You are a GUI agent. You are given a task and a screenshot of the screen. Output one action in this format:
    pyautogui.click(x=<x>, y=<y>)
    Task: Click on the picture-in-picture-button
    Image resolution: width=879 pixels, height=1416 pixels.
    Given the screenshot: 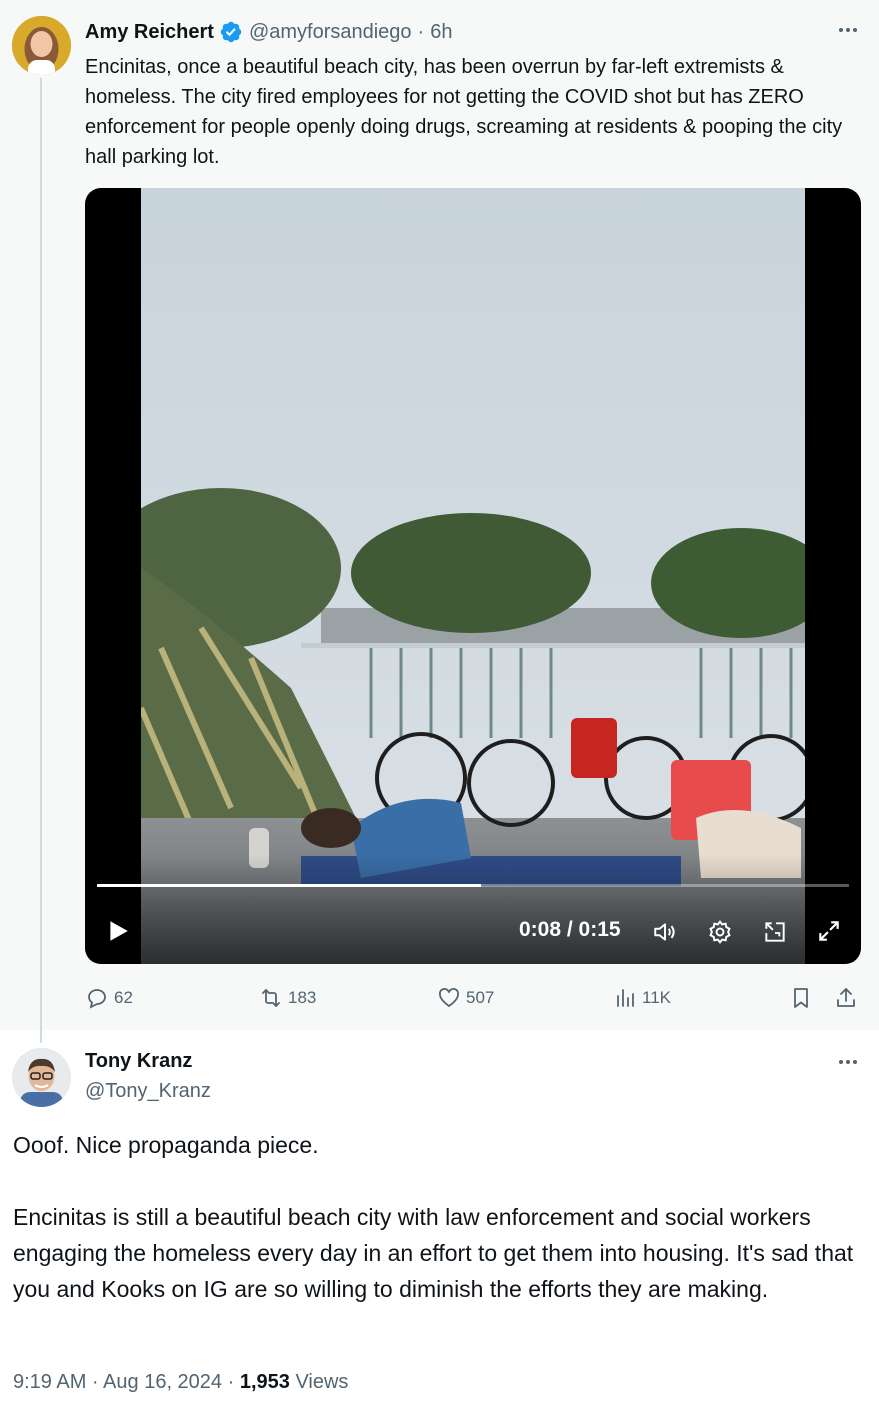 What is the action you would take?
    pyautogui.click(x=775, y=932)
    